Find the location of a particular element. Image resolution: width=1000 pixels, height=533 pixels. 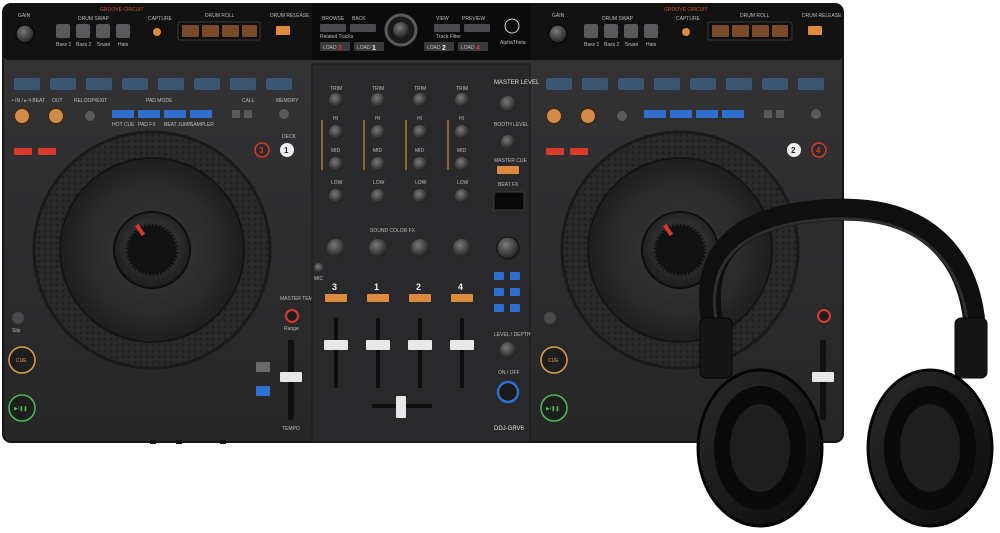

left-reloop-button is located at coordinates (90, 116).